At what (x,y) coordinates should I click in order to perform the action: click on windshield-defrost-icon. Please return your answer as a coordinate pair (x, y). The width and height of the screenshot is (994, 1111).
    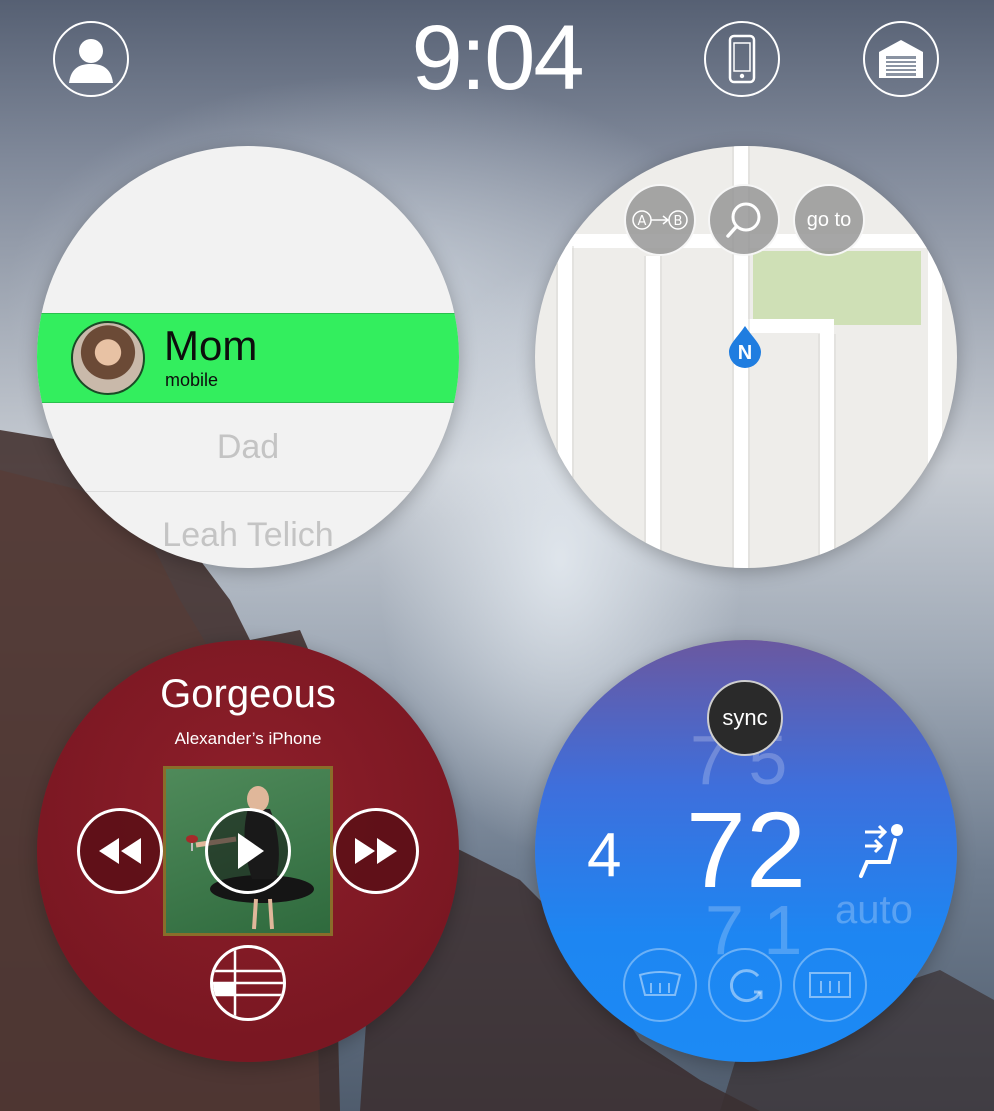
    Looking at the image, I should click on (660, 983).